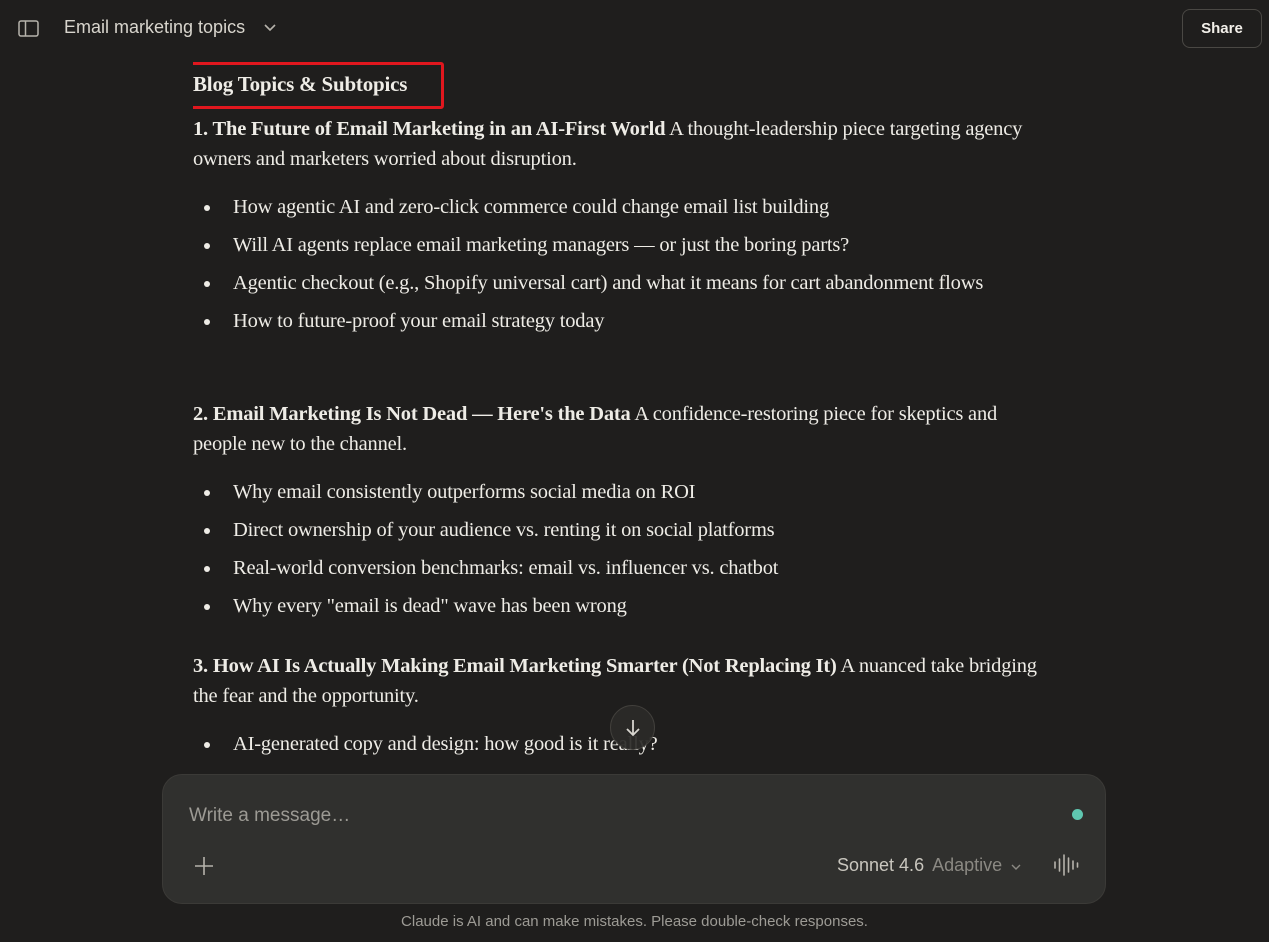 The width and height of the screenshot is (1269, 942). I want to click on model-mode: Adaptive, so click(967, 864).